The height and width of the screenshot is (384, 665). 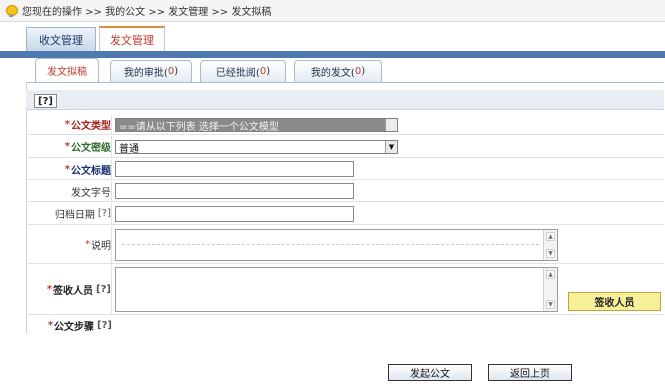 I want to click on lightbulb-icon, so click(x=12, y=10).